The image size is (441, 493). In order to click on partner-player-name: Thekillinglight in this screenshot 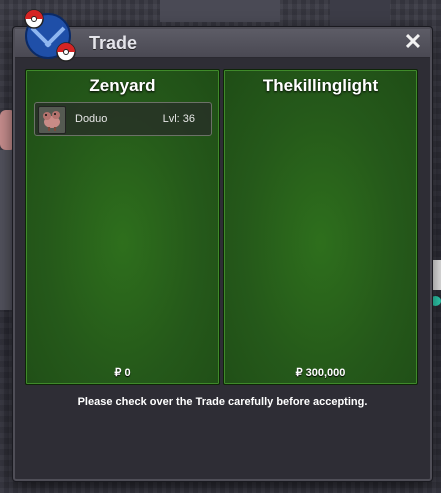, I will do `click(320, 85)`.